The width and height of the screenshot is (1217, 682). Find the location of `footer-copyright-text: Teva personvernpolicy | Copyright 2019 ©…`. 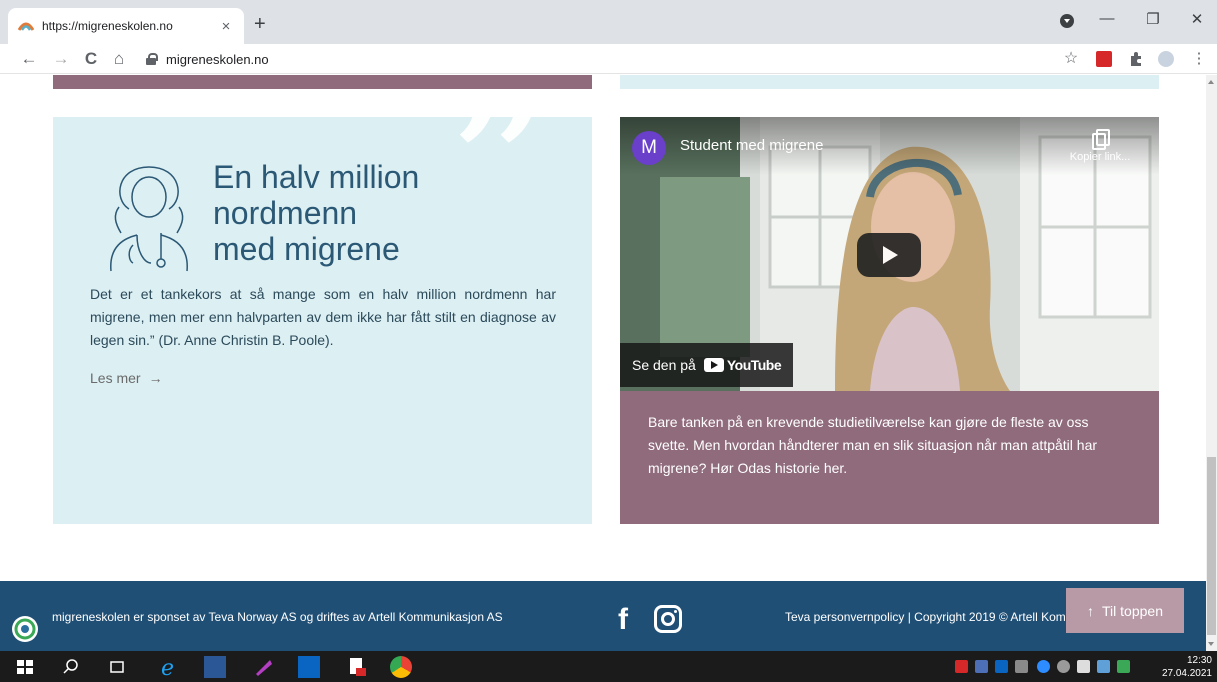

footer-copyright-text: Teva personvernpolicy | Copyright 2019 ©… is located at coordinates (926, 617).